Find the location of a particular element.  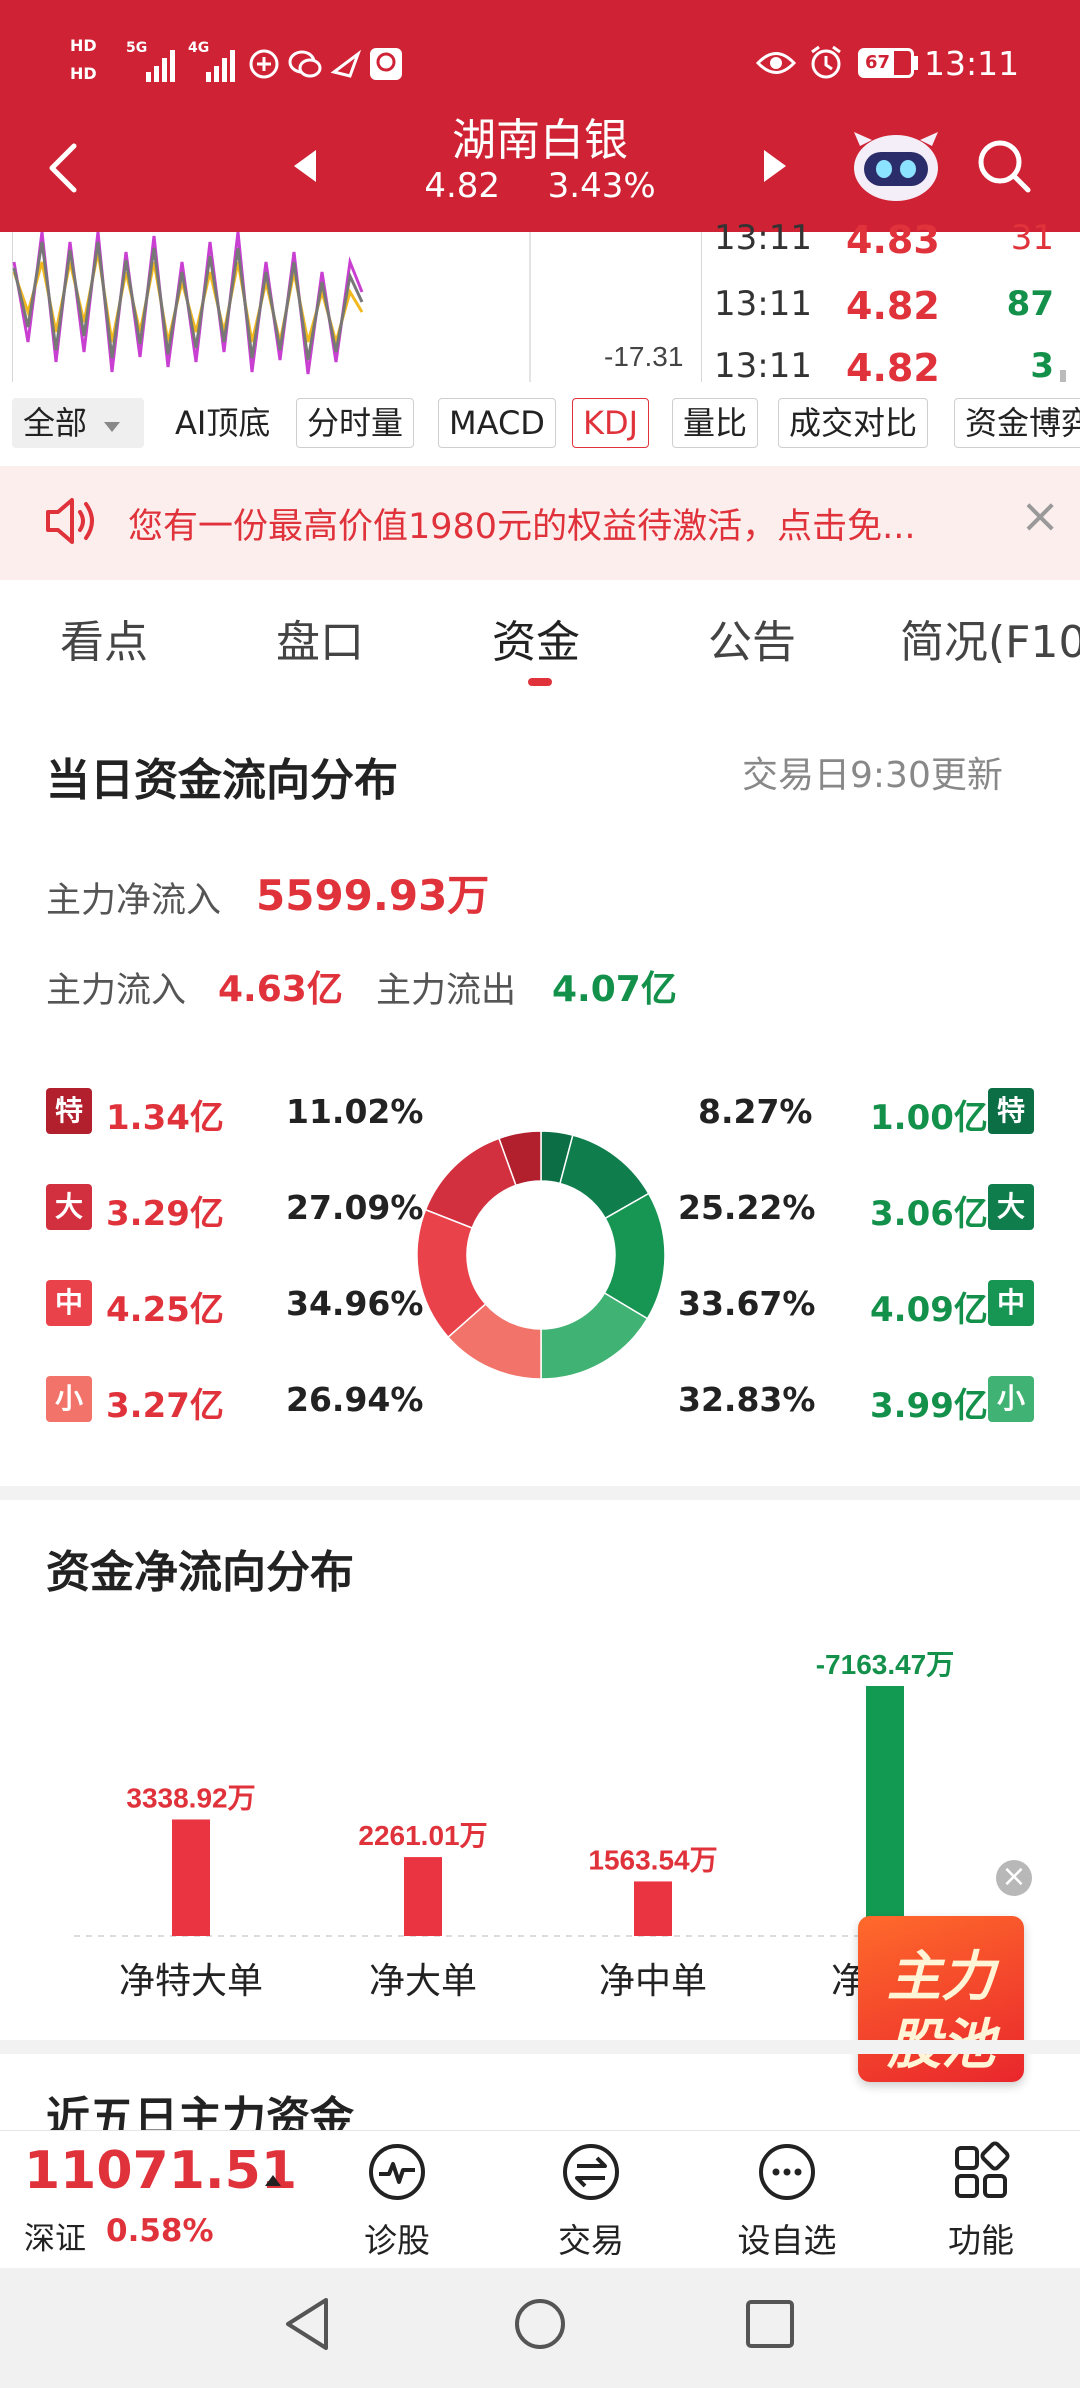

promo-close-icon: × is located at coordinates (1014, 1878).